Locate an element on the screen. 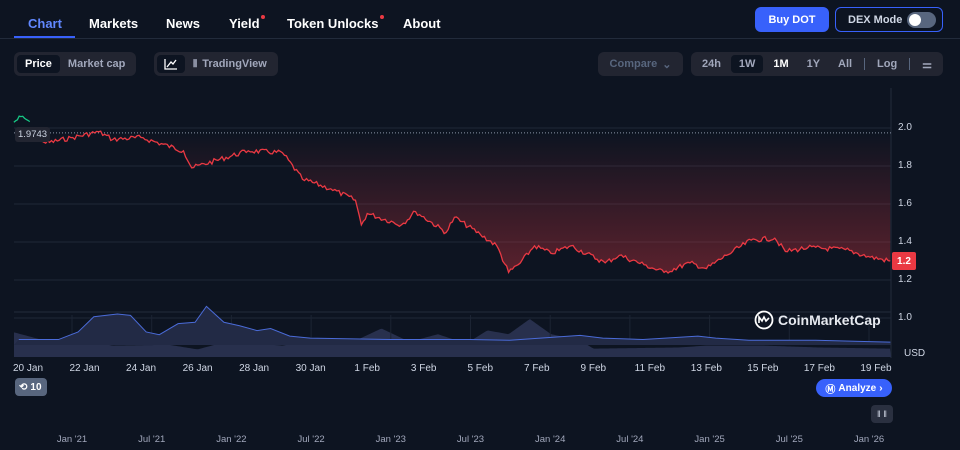 This screenshot has height=450, width=960. compare-dropdown: Compare ⌄ is located at coordinates (640, 64).